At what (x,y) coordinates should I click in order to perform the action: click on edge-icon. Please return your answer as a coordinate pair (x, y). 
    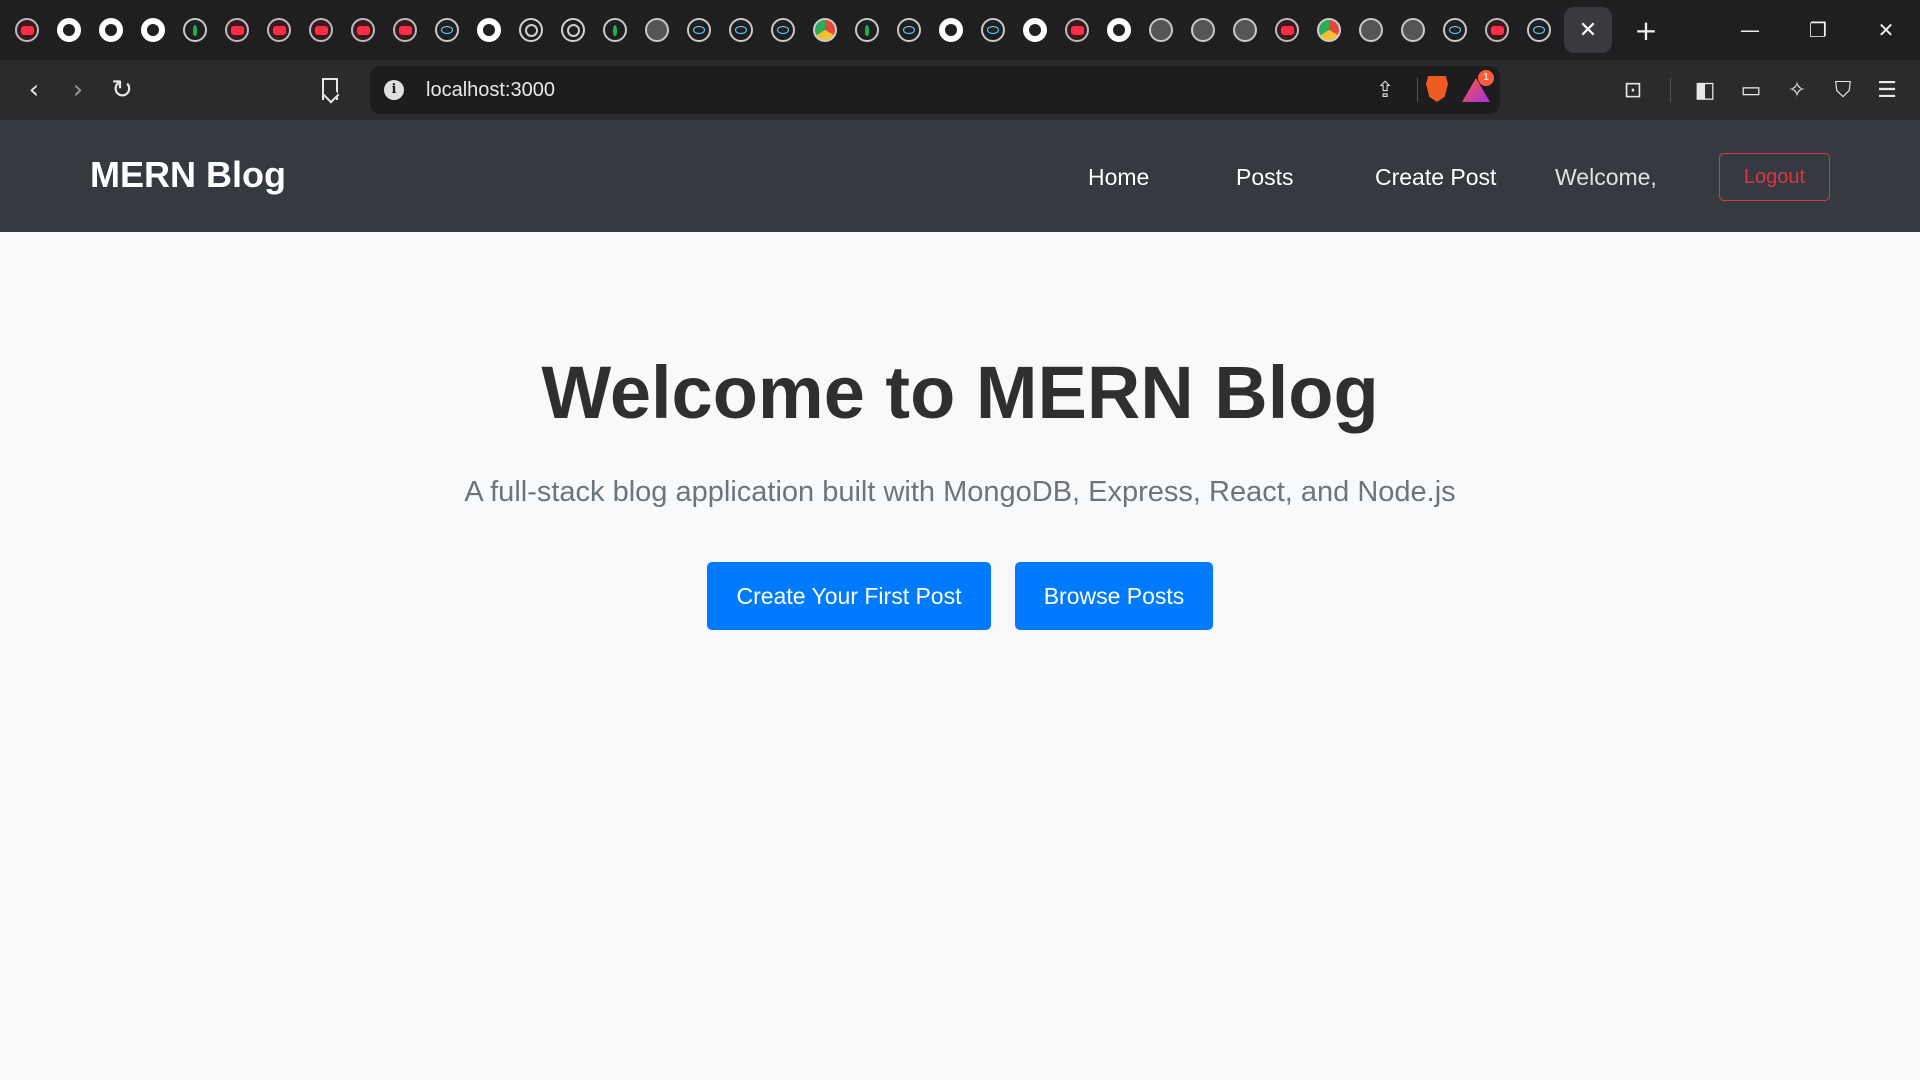
    Looking at the image, I should click on (993, 30).